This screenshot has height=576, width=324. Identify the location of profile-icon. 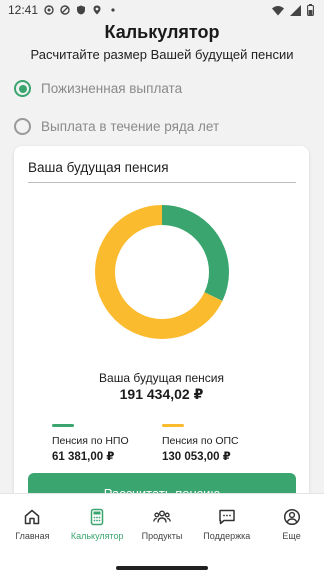
(291, 517).